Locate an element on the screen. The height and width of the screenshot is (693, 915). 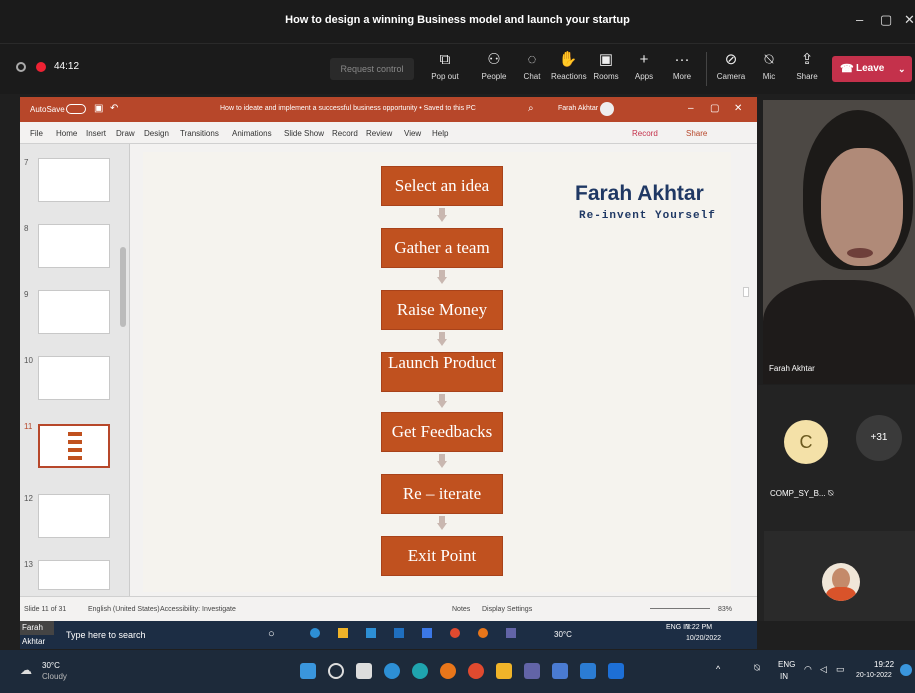
thumbs-scrollbar is located at coordinates (123, 287).